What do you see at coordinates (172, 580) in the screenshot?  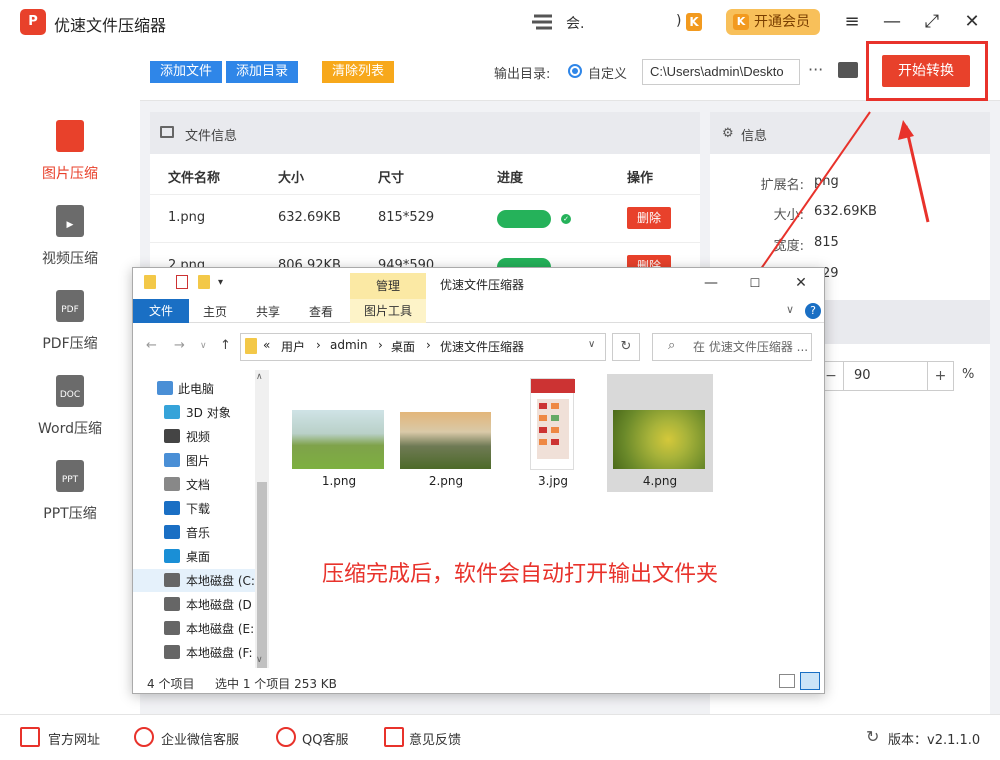 I see `nav-item-8-icon` at bounding box center [172, 580].